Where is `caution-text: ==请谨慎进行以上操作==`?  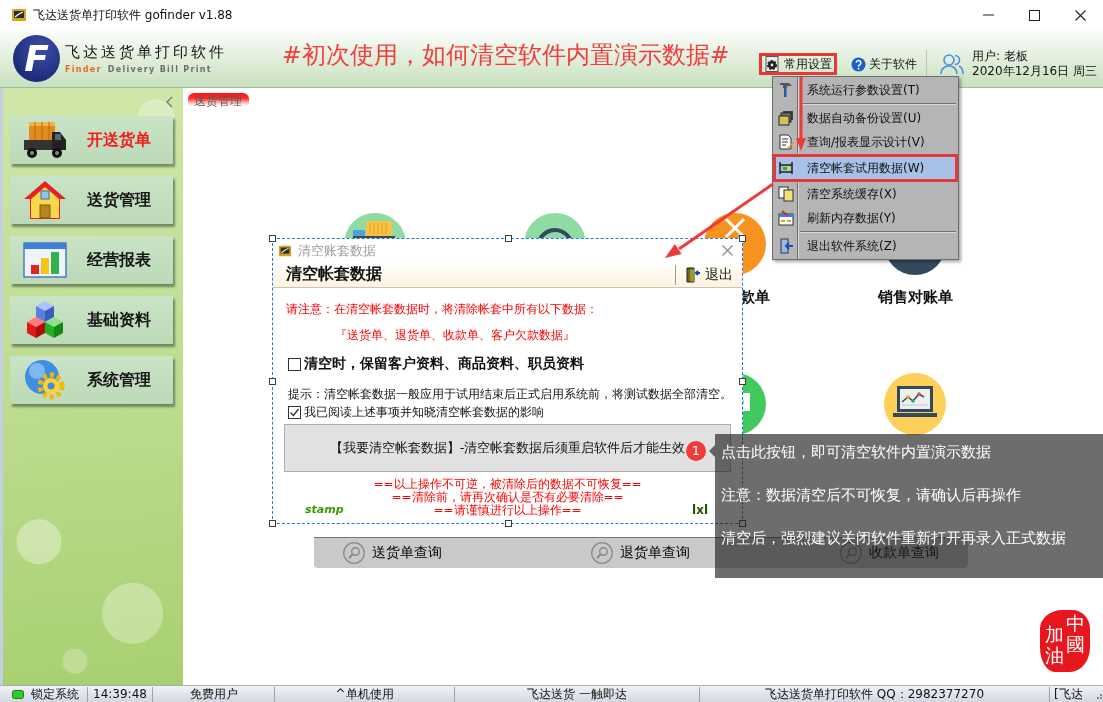
caution-text: ==请谨慎进行以上操作== is located at coordinates (507, 510).